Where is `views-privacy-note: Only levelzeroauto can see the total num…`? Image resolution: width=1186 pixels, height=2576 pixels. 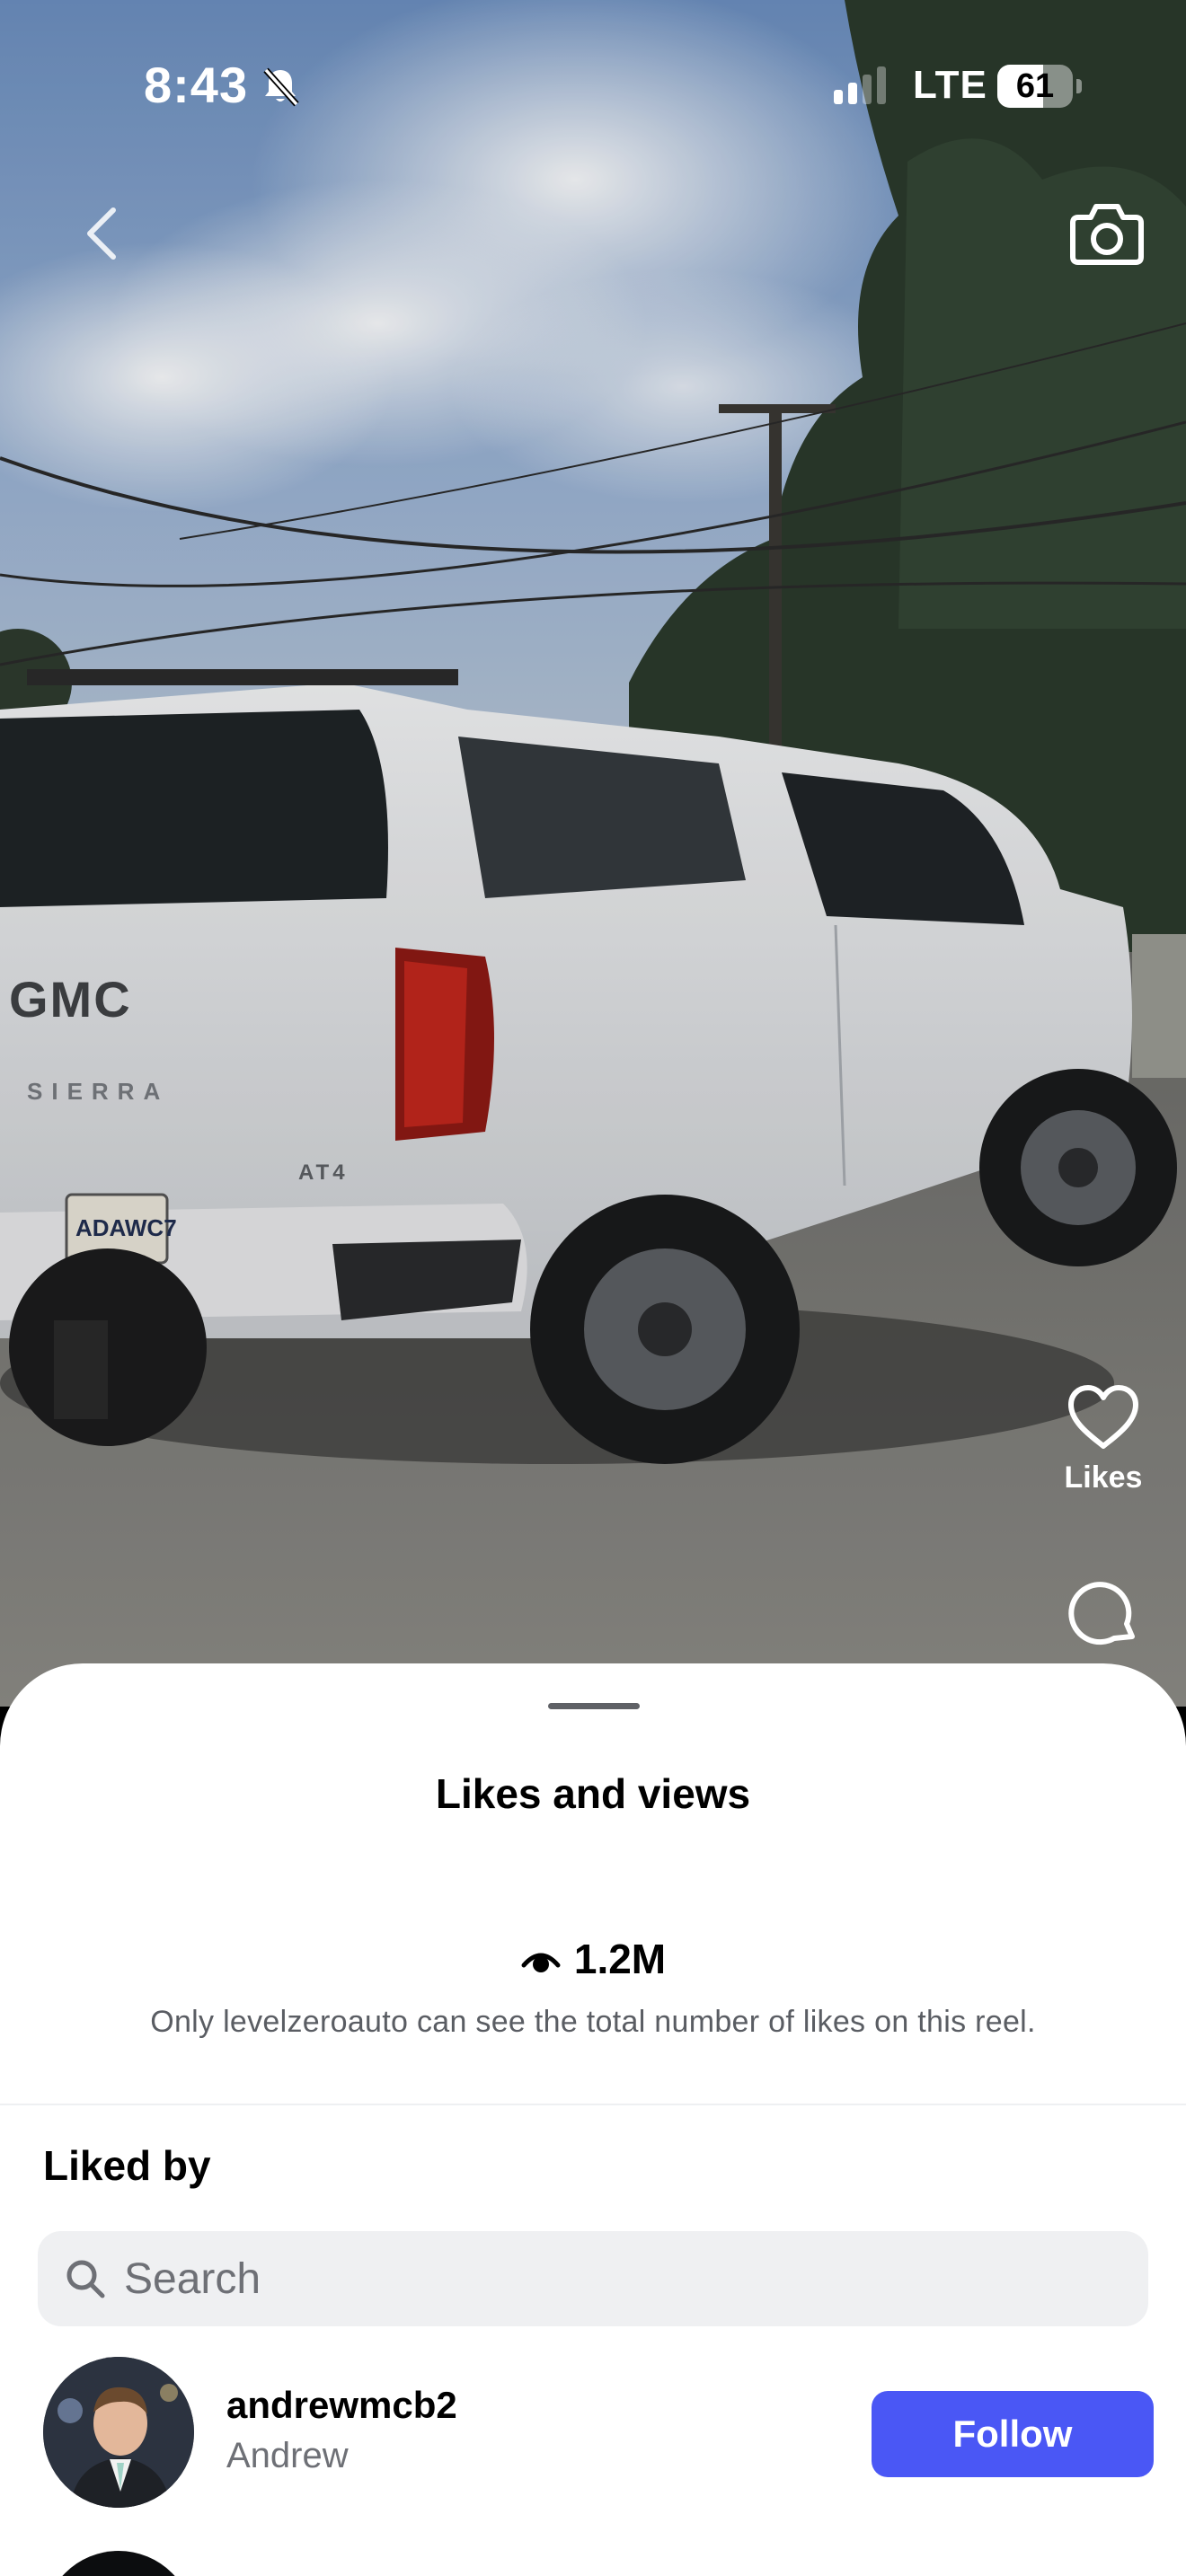
views-privacy-note: Only levelzeroauto can see the total num… is located at coordinates (593, 2022).